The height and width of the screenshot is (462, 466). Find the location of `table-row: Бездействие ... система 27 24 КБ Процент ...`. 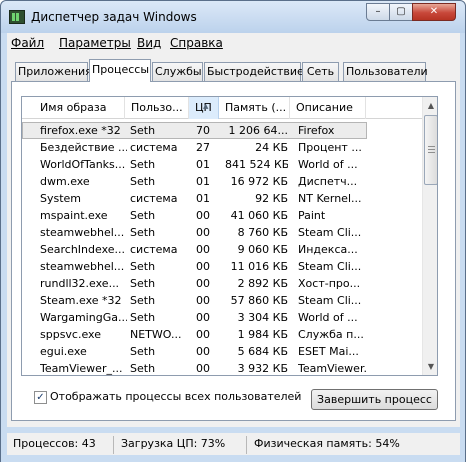

table-row: Бездействие ... система 27 24 КБ Процент ... is located at coordinates (222, 147).